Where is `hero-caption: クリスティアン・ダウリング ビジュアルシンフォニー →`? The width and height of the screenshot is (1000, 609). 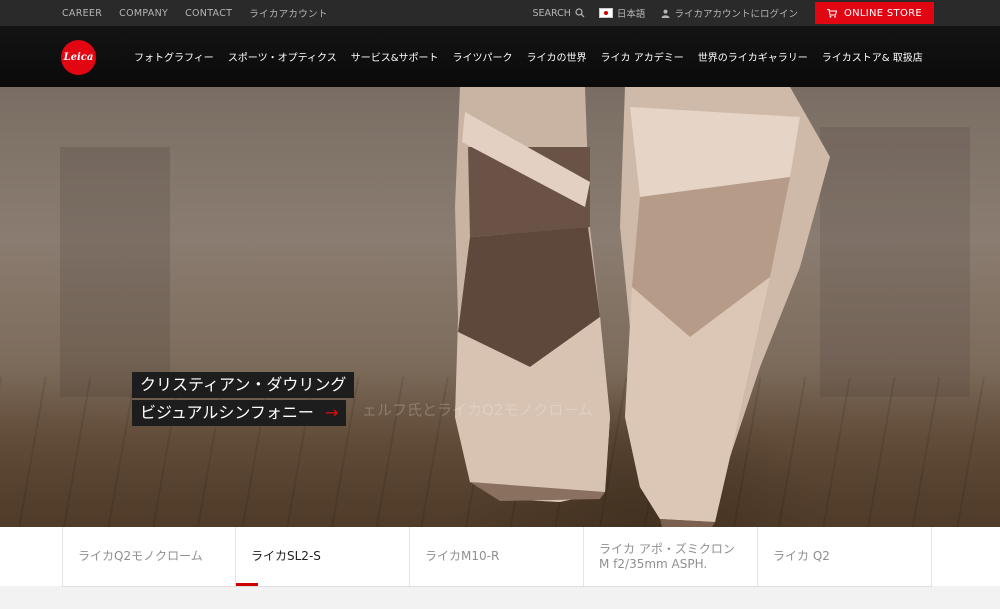
hero-caption: クリスティアン・ダウリング ビジュアルシンフォニー → is located at coordinates (243, 400).